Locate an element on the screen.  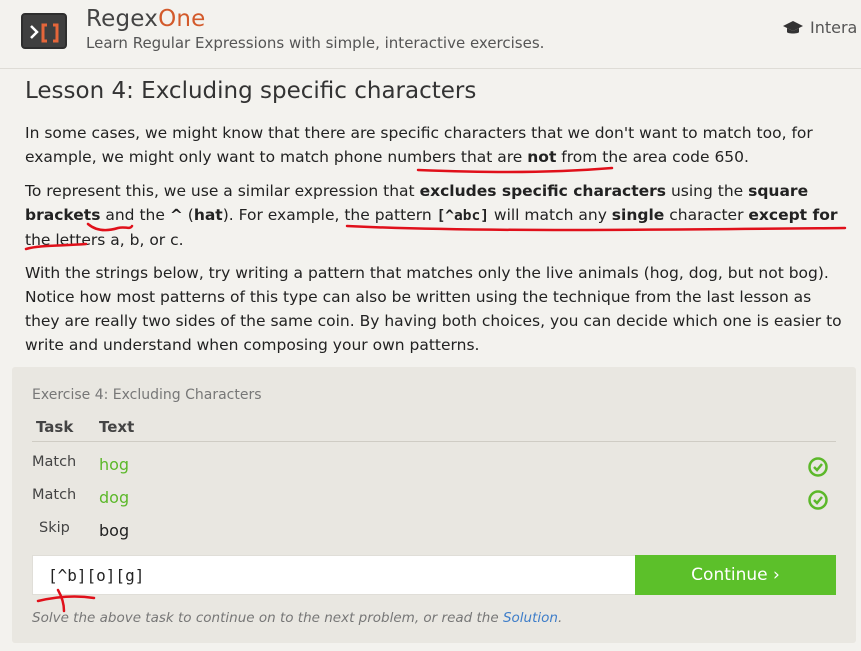
text-cell: hog is located at coordinates (114, 464).